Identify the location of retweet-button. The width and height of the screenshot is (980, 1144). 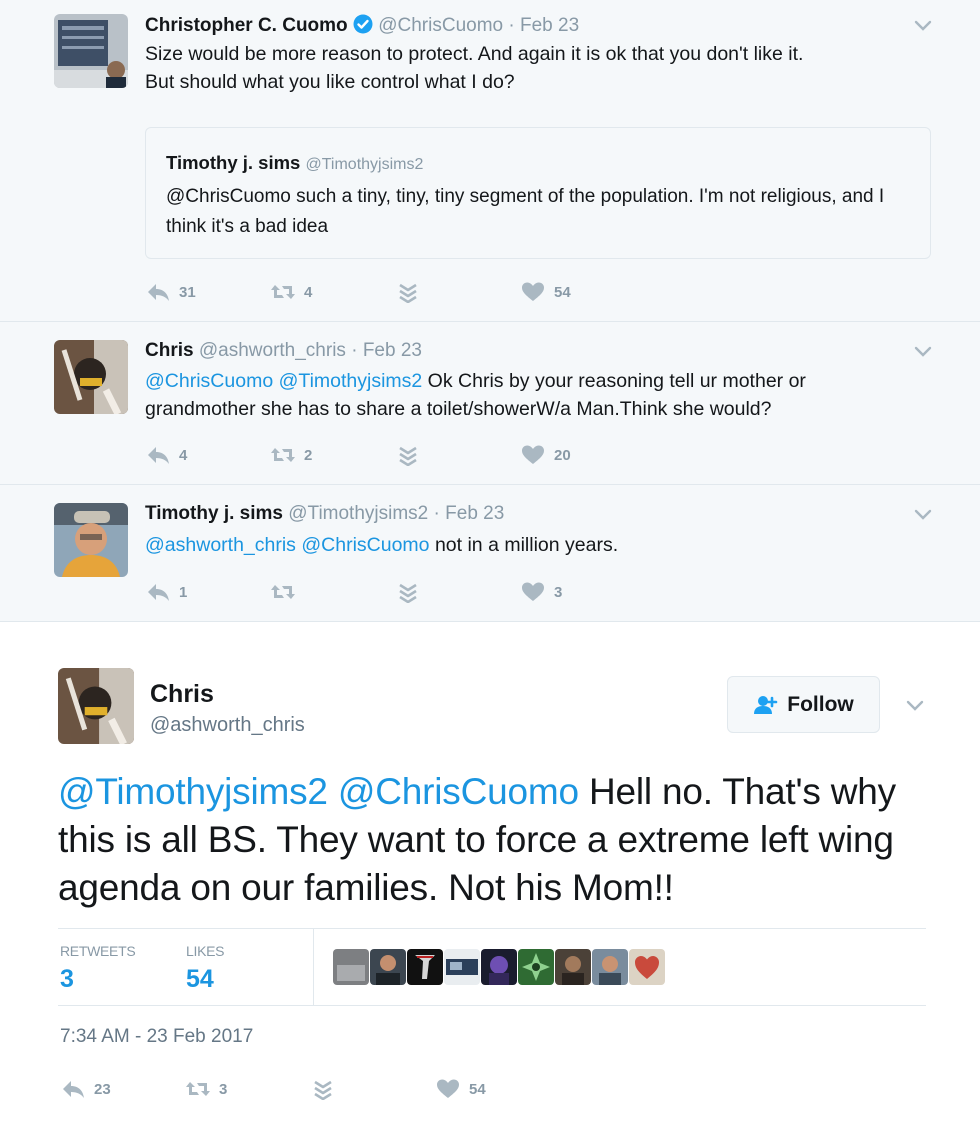
(287, 592).